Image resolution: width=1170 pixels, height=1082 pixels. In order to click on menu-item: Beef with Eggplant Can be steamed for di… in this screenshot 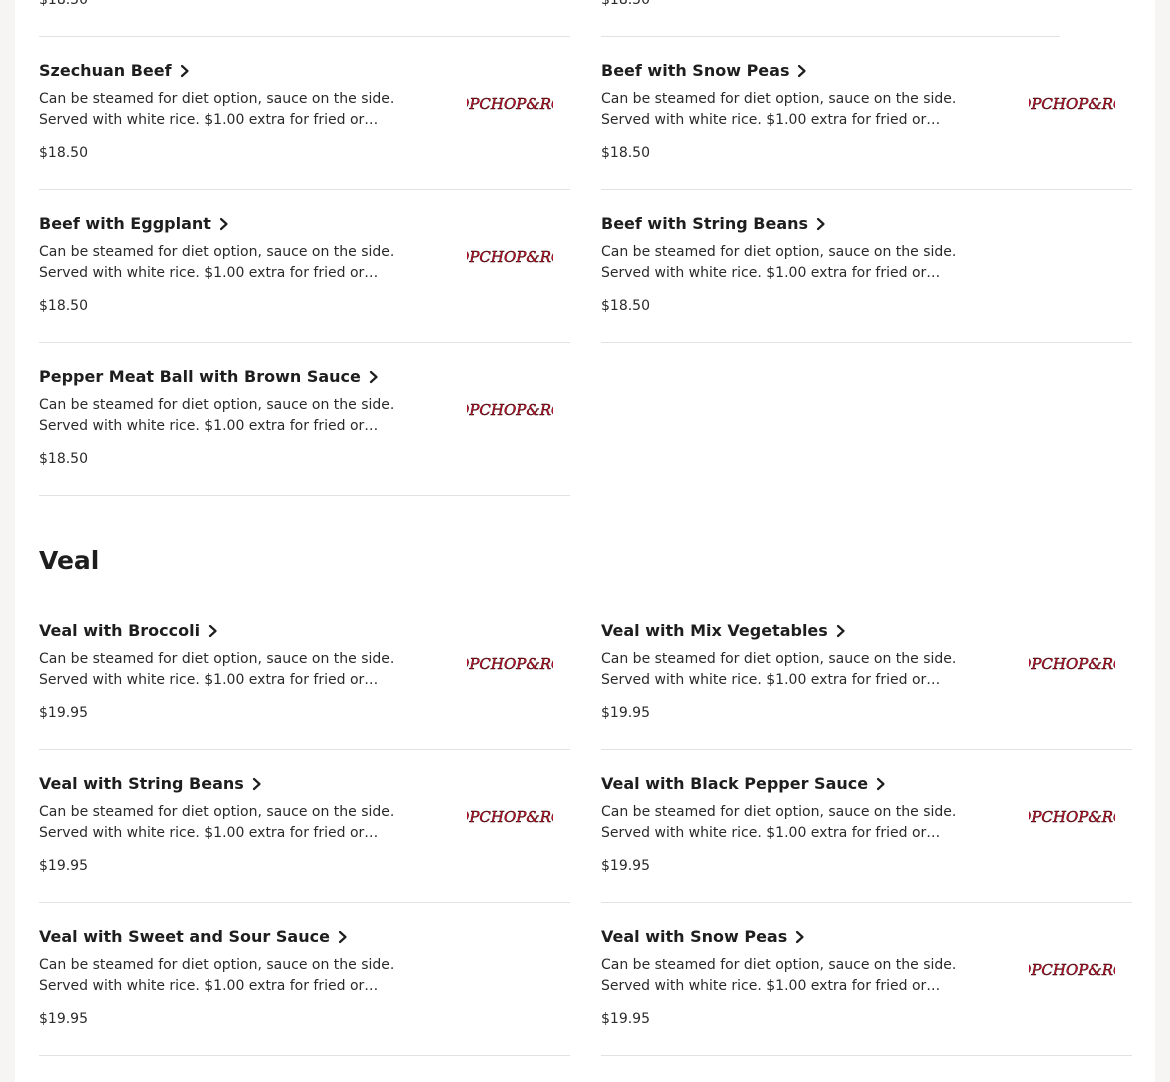, I will do `click(304, 266)`.